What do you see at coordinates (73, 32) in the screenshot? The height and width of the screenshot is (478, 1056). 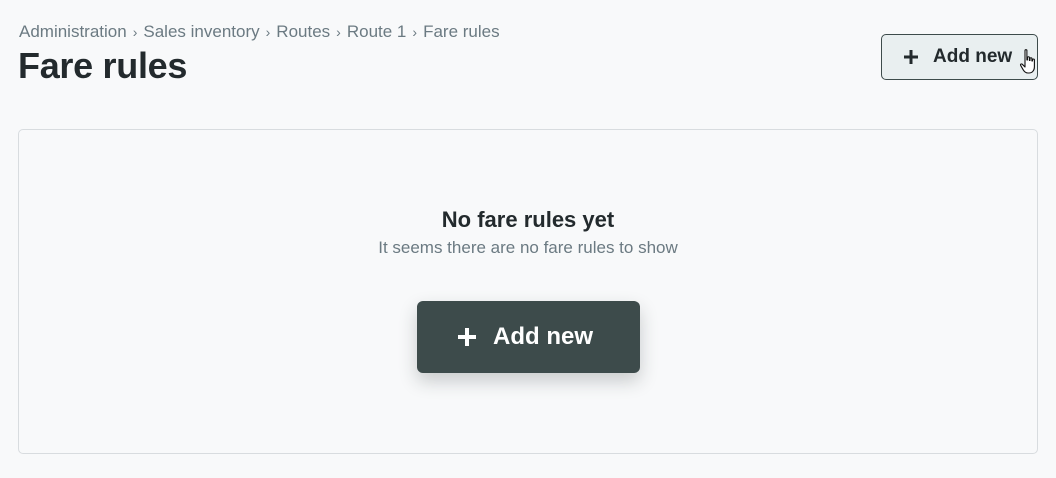 I see `breadcrumb-item-administration: Administration` at bounding box center [73, 32].